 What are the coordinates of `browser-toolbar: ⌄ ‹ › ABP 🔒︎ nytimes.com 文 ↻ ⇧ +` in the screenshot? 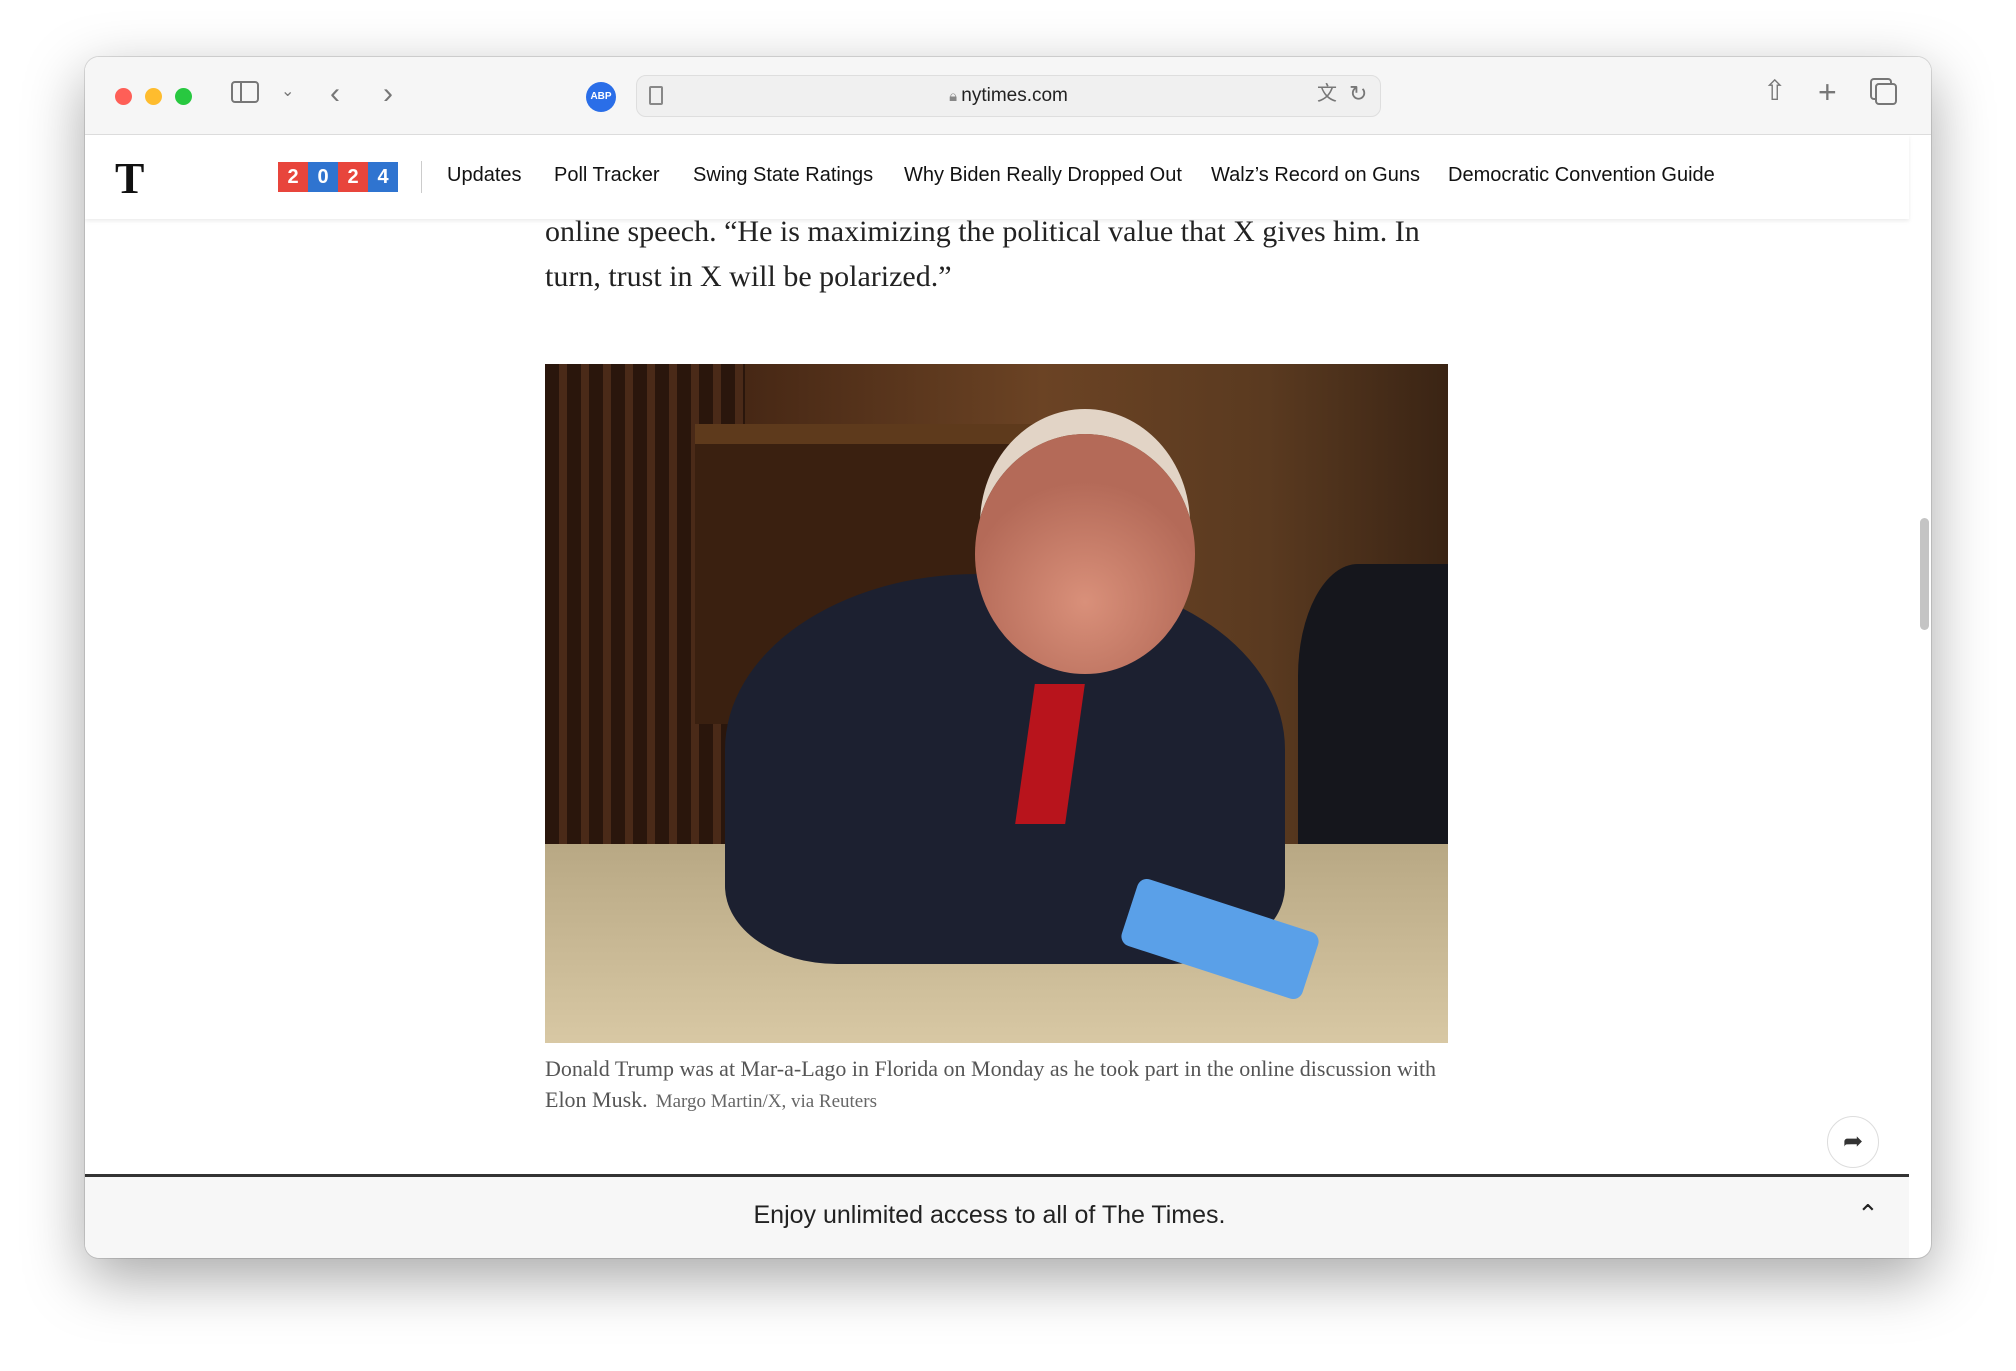 It's located at (1008, 96).